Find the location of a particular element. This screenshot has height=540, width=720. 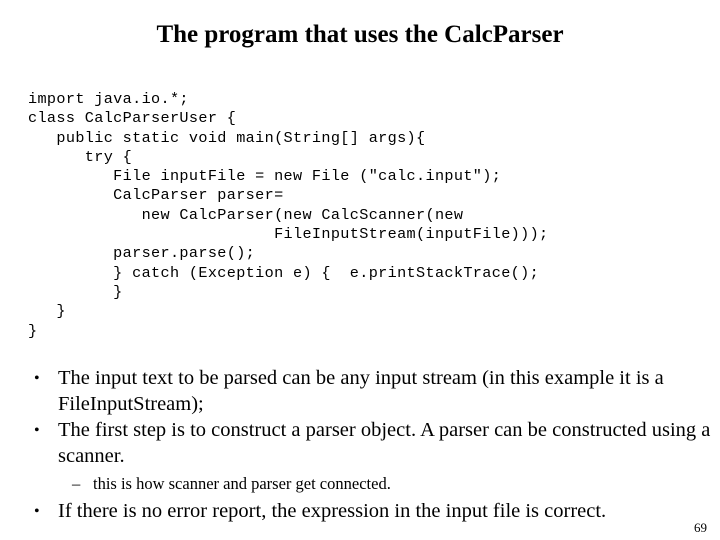

code-line: try { is located at coordinates (80, 156).